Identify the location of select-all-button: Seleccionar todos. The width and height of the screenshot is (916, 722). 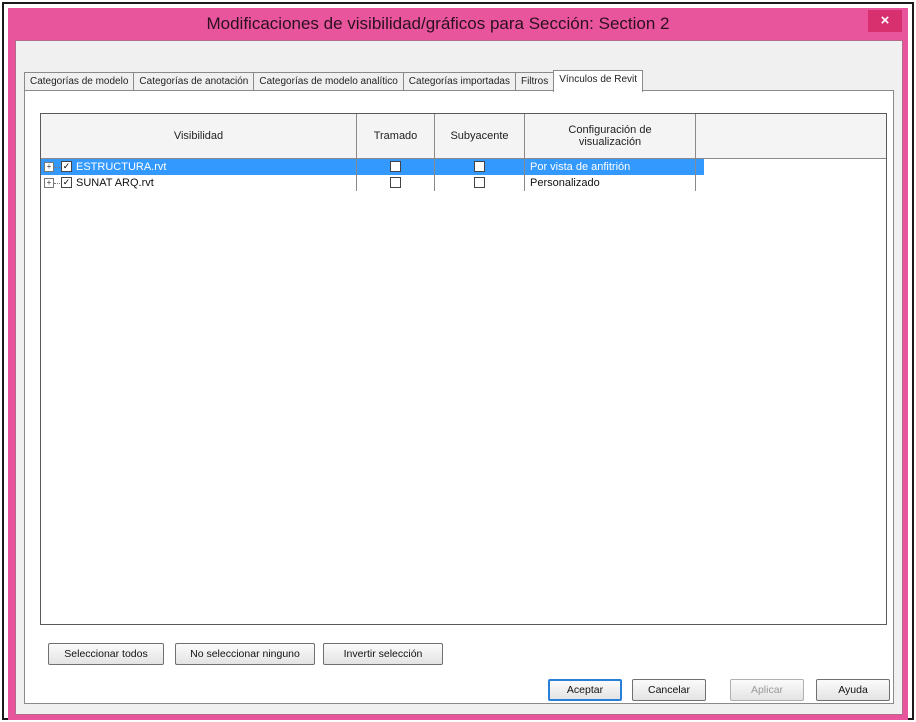
(106, 654).